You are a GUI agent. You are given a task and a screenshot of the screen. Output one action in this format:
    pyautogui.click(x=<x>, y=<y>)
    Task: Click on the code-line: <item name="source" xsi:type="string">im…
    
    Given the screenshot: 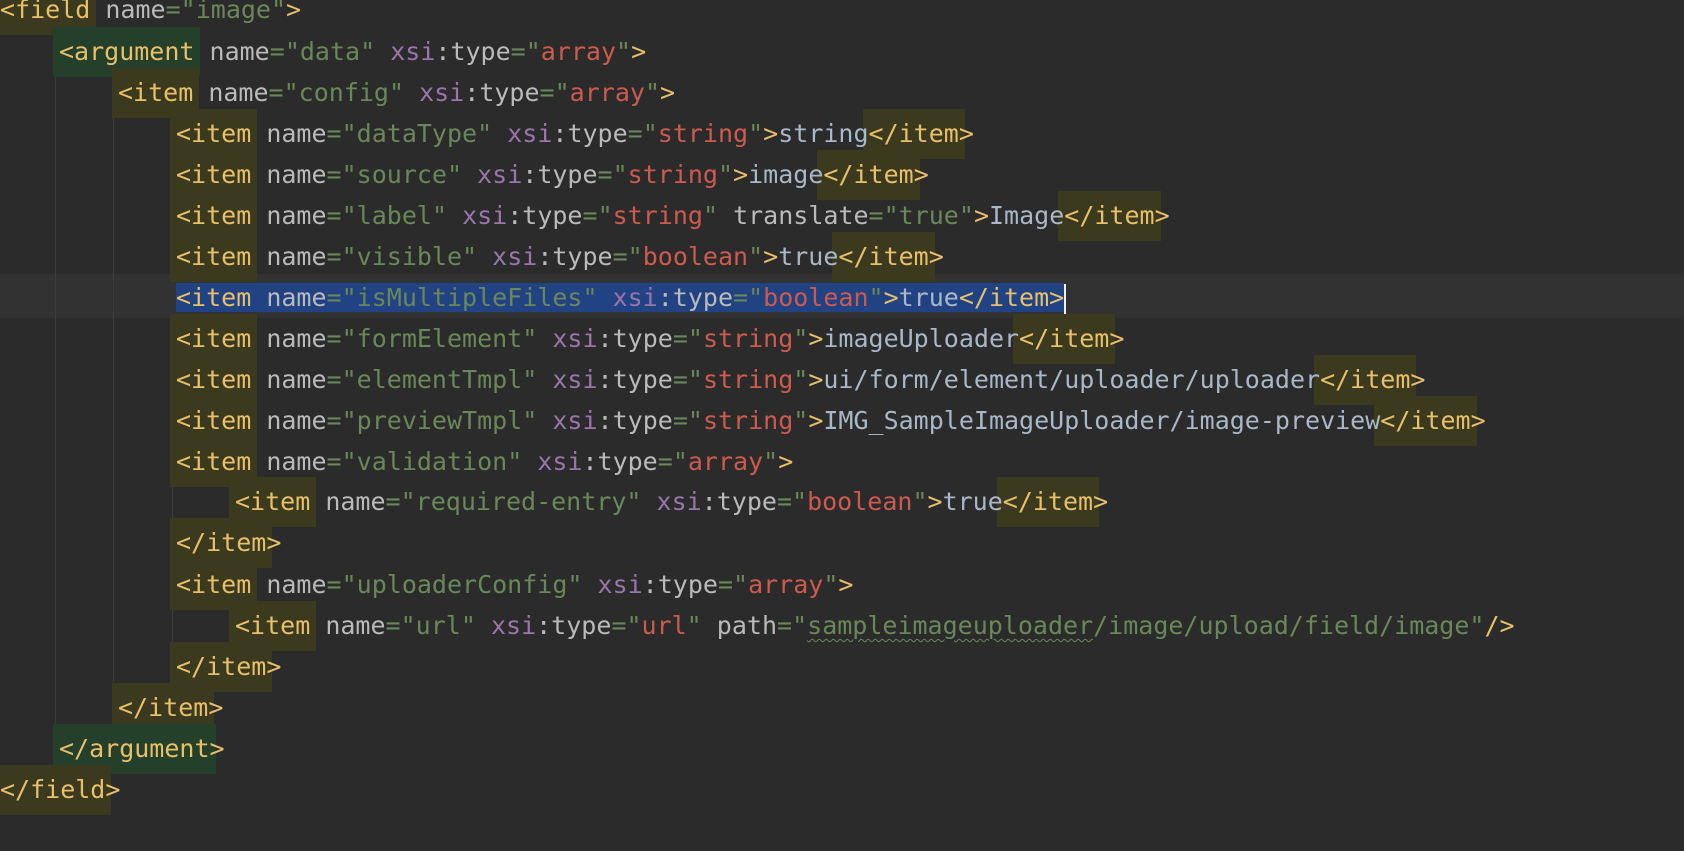 What is the action you would take?
    pyautogui.click(x=464, y=175)
    